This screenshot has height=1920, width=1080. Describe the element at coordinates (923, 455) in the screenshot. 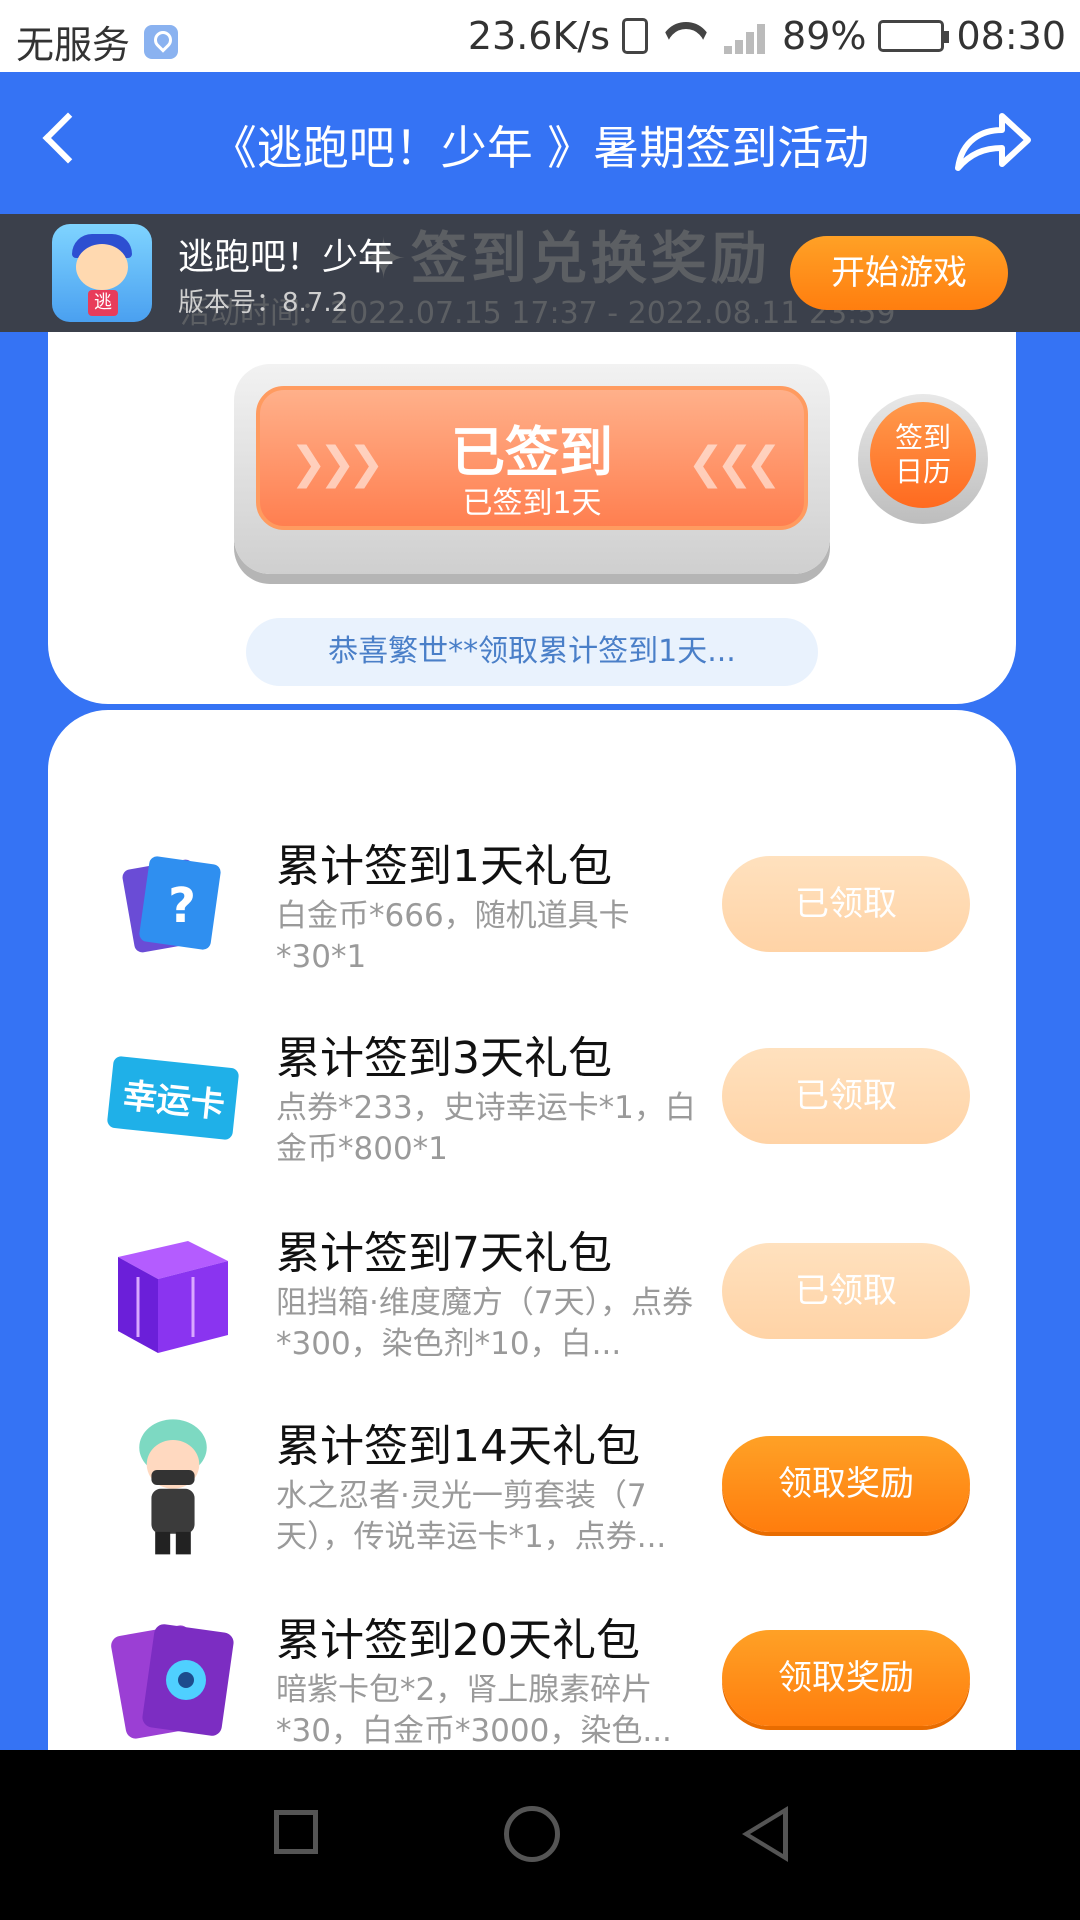

I see `calendar-label: 签到 日历` at that location.